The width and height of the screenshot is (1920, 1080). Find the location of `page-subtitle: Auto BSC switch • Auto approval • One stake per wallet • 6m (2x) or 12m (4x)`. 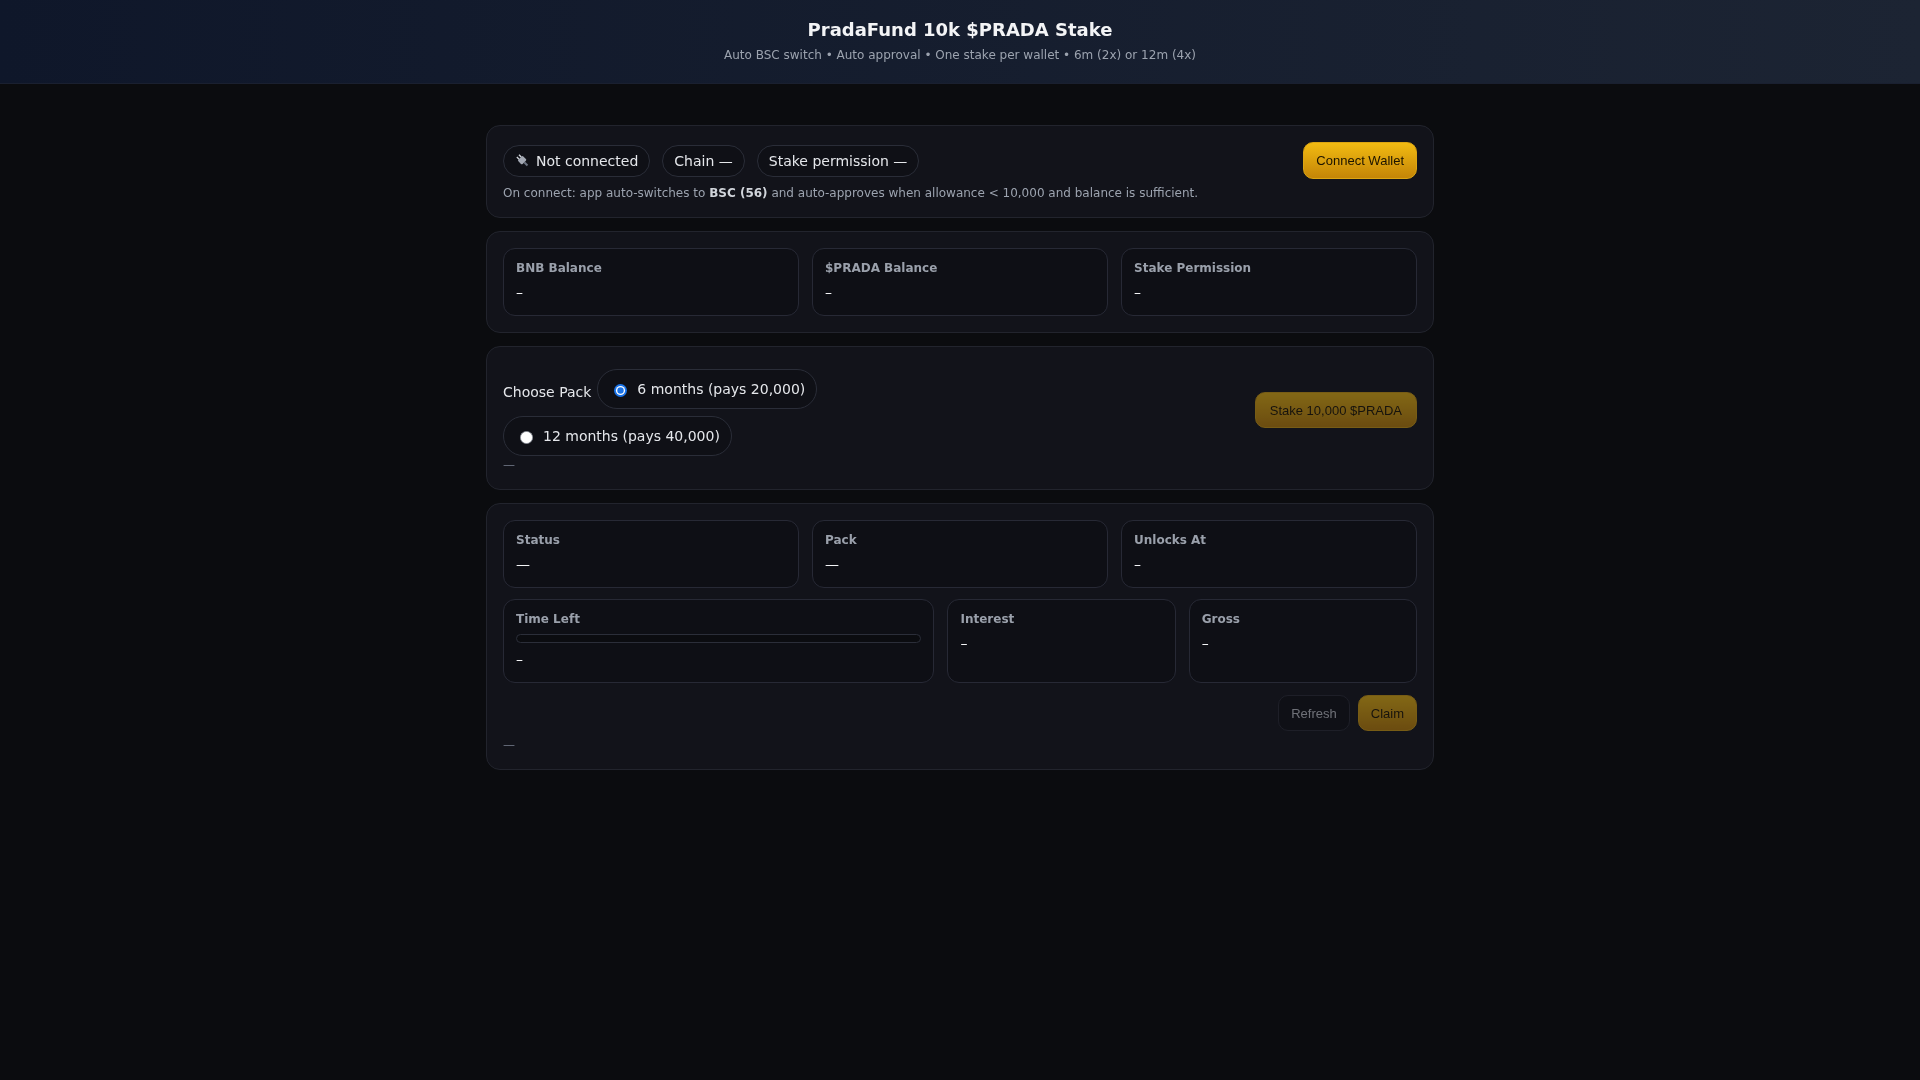

page-subtitle: Auto BSC switch • Auto approval • One stake per wallet • 6m (2x) or 12m (4x) is located at coordinates (960, 55).